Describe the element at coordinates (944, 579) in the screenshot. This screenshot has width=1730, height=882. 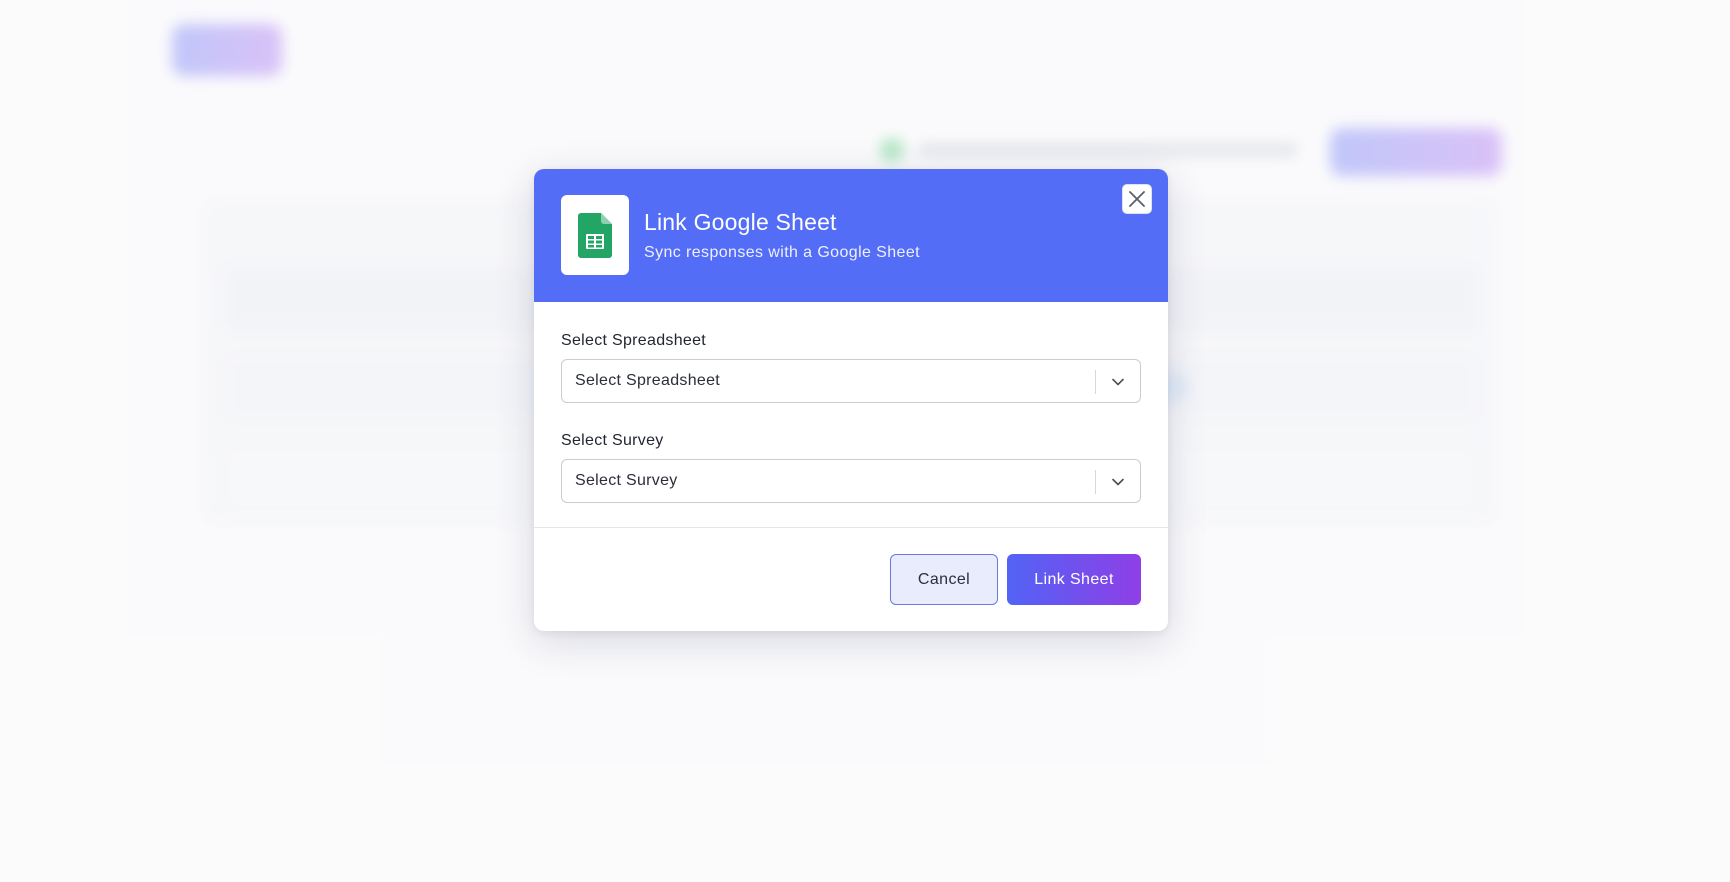
I see `cancel-button: Cancel` at that location.